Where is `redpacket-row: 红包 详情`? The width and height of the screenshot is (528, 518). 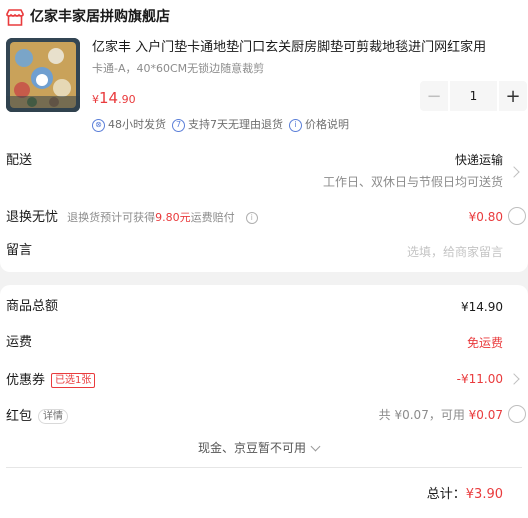
redpacket-row: 红包 详情 is located at coordinates (37, 416).